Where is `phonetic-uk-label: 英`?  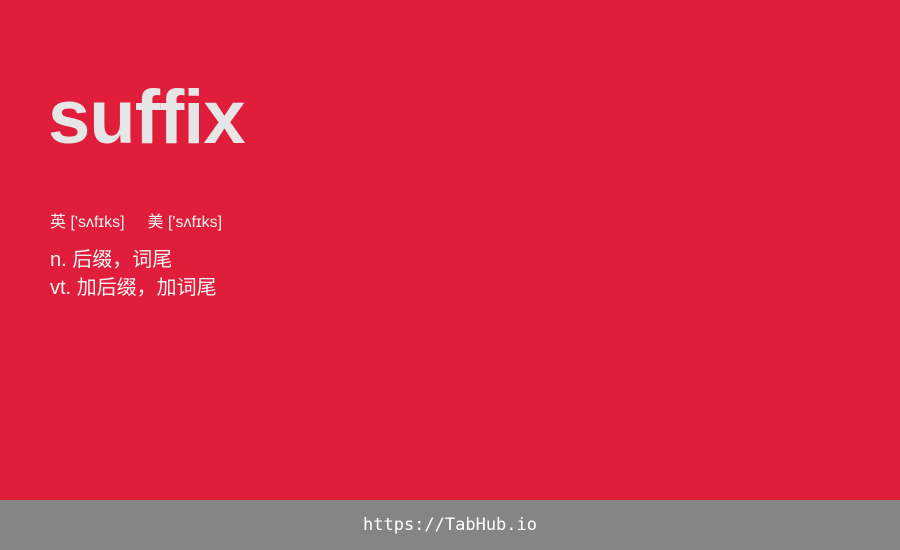 phonetic-uk-label: 英 is located at coordinates (58, 222).